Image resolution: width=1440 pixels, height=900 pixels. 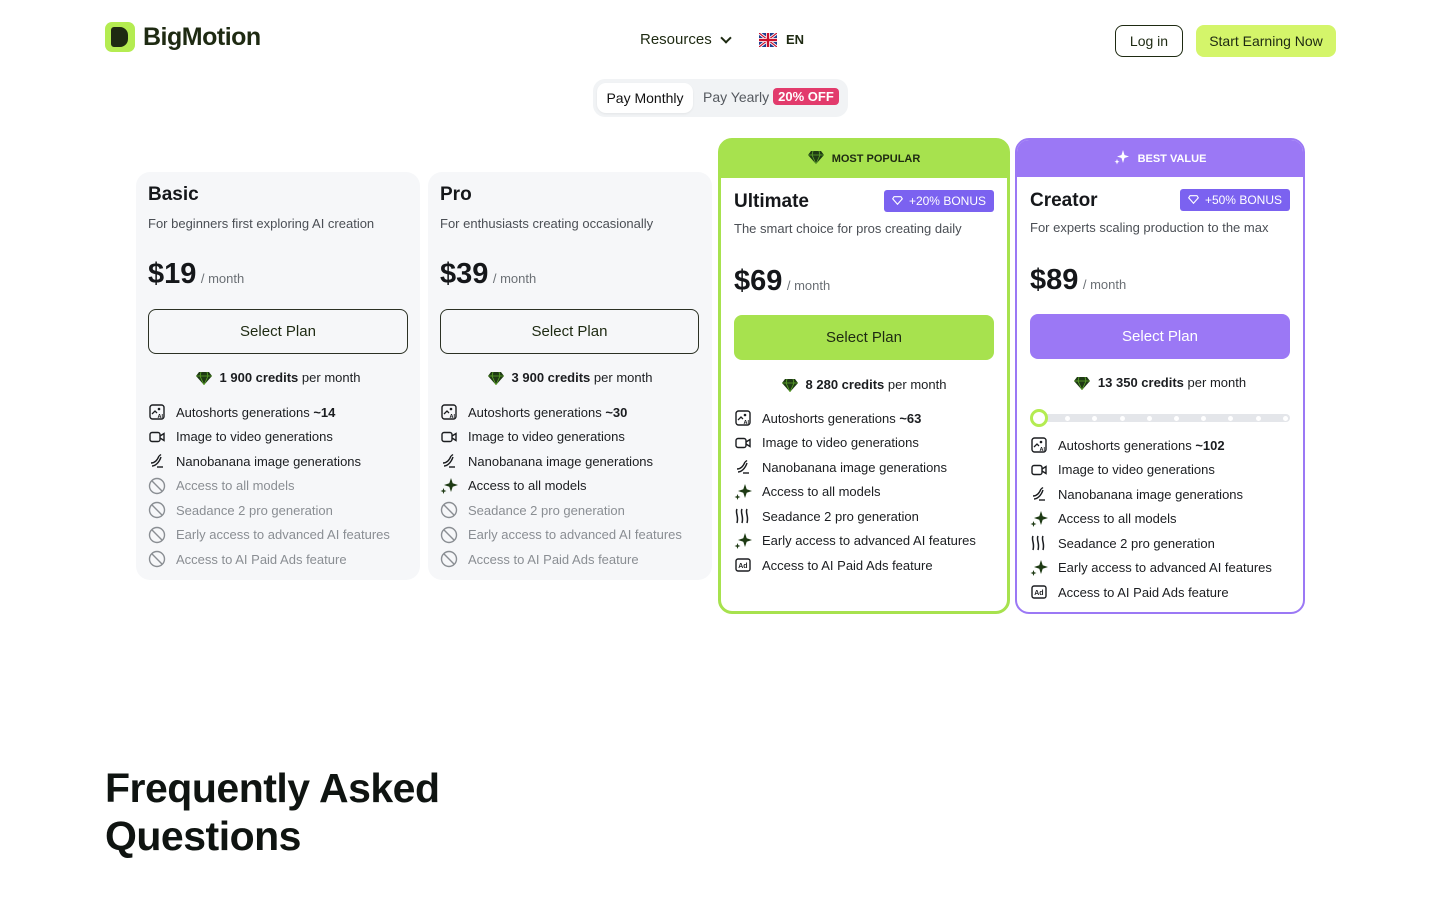 What do you see at coordinates (1160, 418) in the screenshot?
I see `credits-slider` at bounding box center [1160, 418].